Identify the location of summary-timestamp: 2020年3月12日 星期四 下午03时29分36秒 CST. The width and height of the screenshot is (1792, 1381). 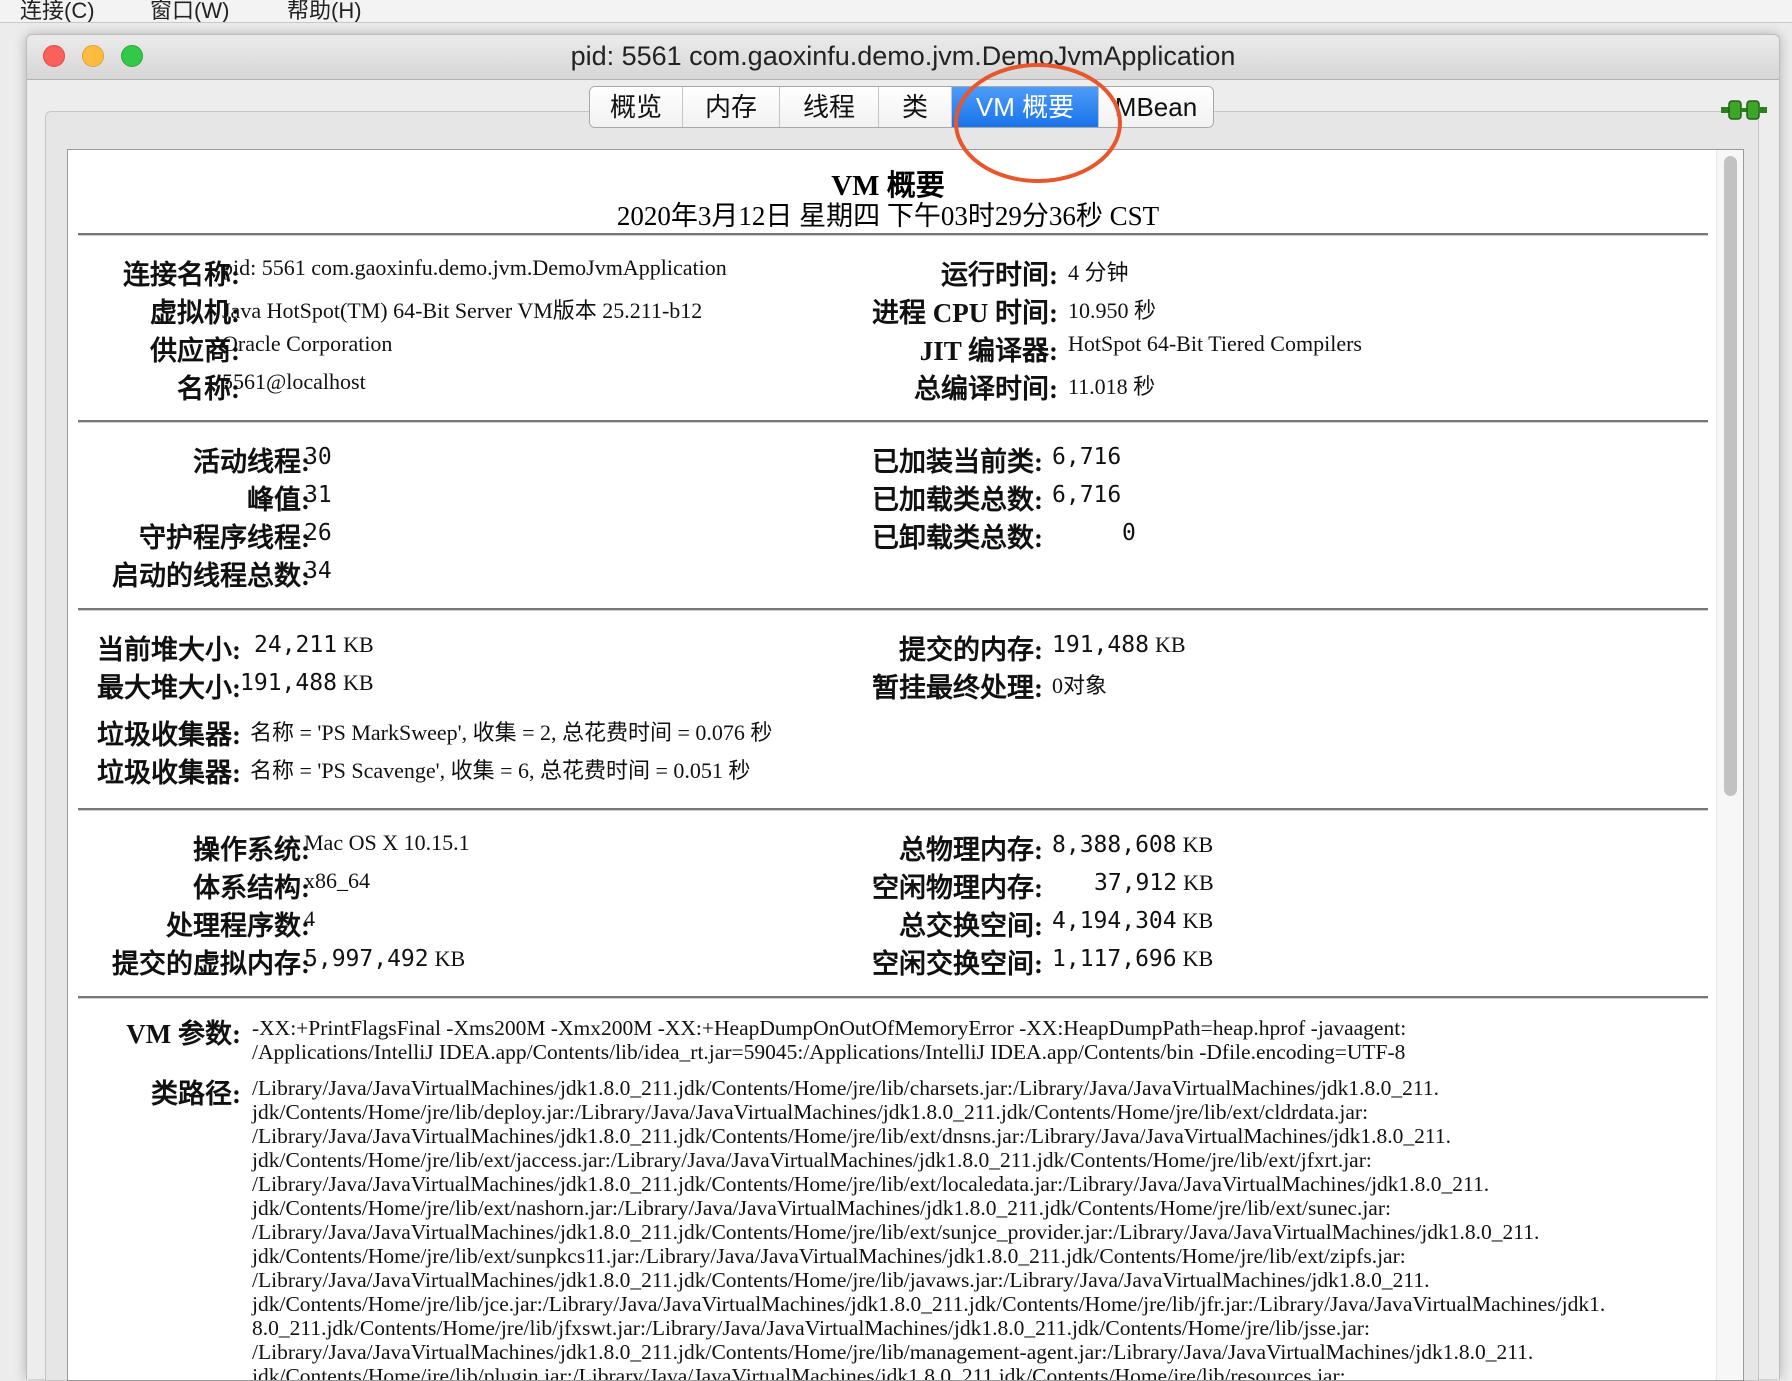
(888, 216).